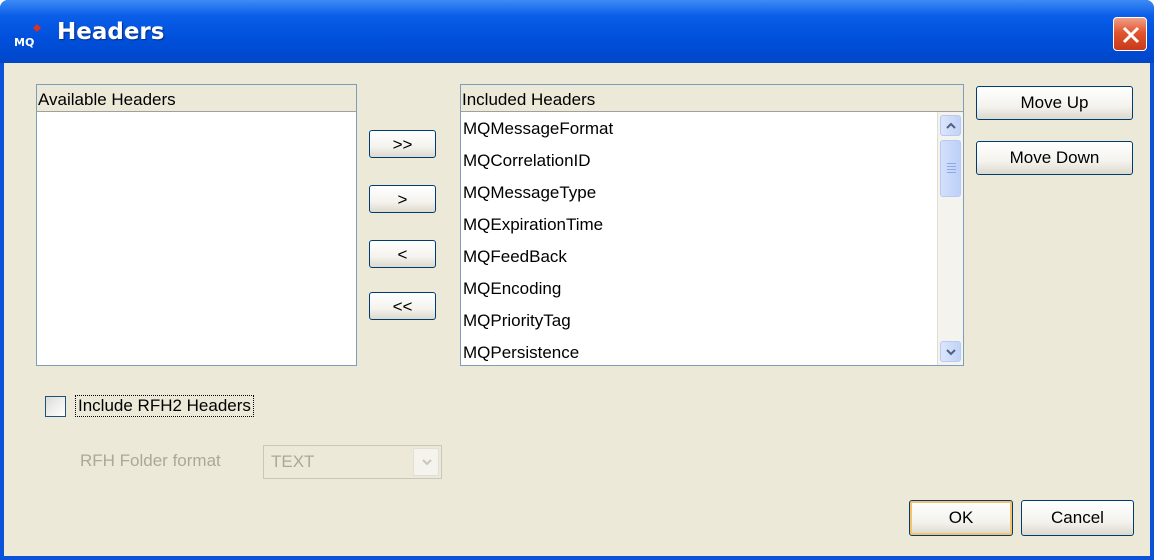  I want to click on scroll-up-button, so click(950, 125).